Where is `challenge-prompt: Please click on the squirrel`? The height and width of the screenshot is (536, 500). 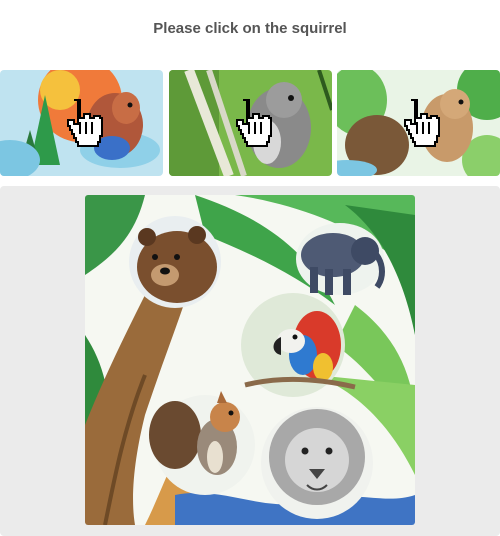
challenge-prompt: Please click on the squirrel is located at coordinates (250, 28).